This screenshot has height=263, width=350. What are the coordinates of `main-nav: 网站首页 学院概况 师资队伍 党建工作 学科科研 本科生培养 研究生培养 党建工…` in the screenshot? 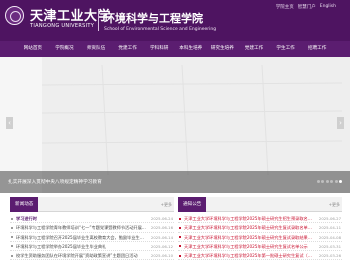 It's located at (175, 49).